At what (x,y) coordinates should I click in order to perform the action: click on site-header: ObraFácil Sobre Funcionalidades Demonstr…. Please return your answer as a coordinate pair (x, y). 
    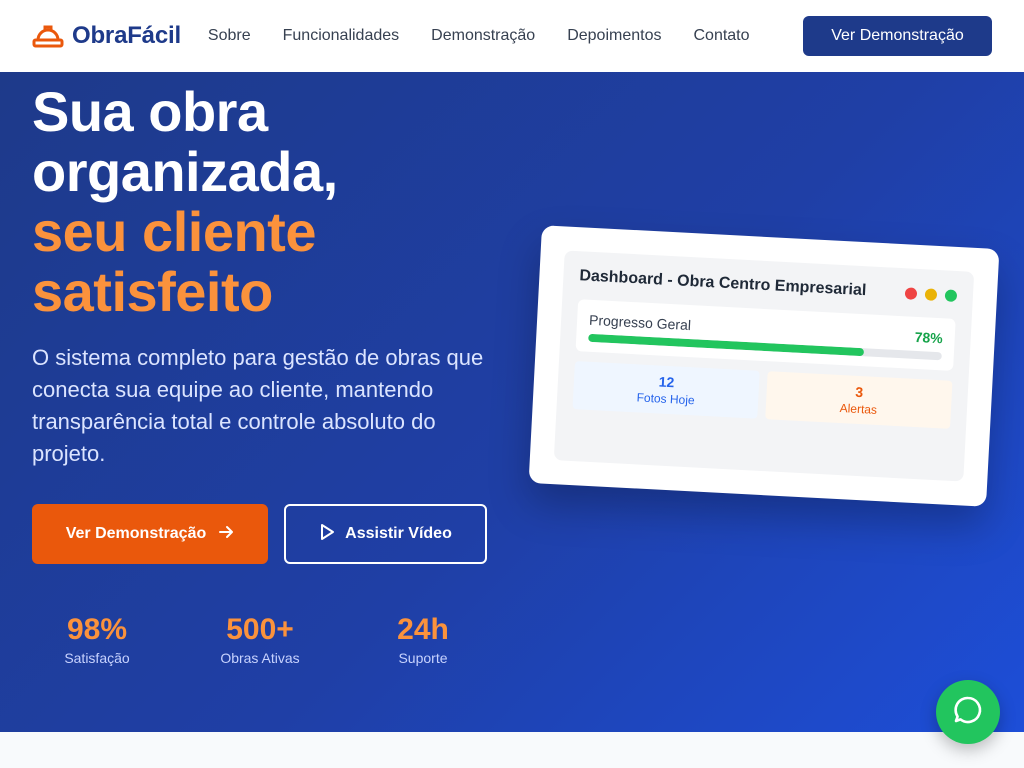
    Looking at the image, I should click on (512, 36).